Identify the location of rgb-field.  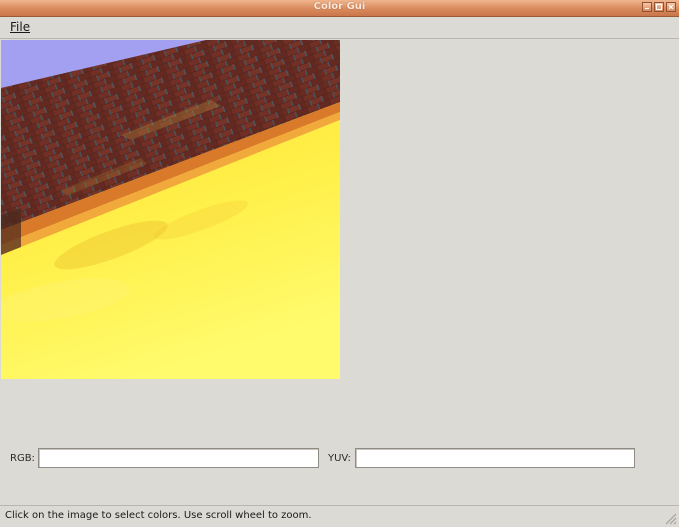
(178, 458).